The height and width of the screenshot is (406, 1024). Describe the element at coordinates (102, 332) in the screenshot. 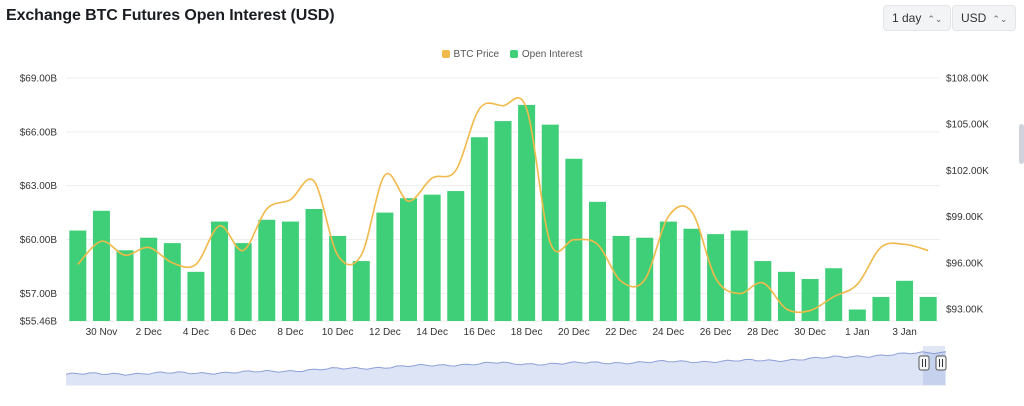

I see `x-axis-tick-label: 30 Nov` at that location.